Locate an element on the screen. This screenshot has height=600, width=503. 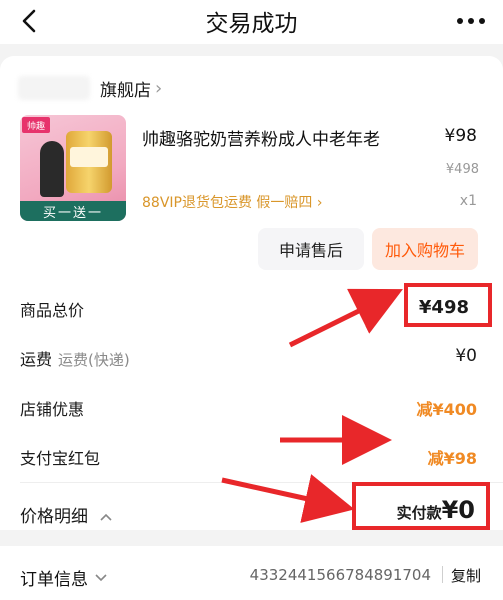
product-title: 帅趣骆驼奶营养粉成人中老年老 is located at coordinates (282, 137).